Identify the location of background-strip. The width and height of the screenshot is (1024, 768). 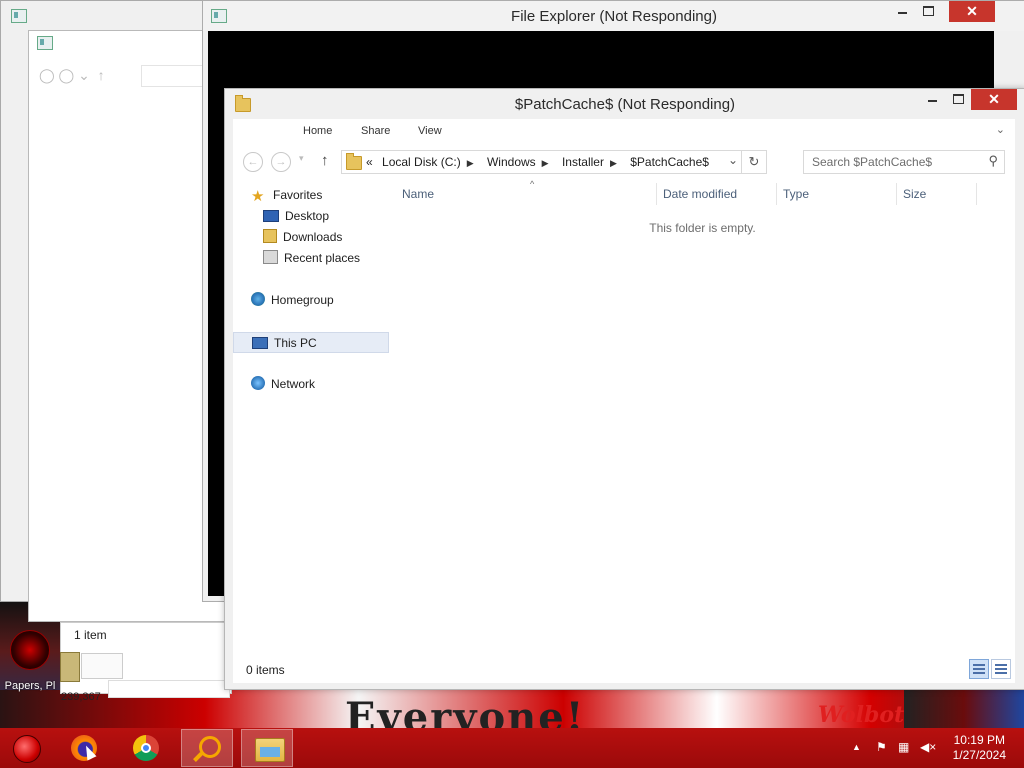
(169, 689).